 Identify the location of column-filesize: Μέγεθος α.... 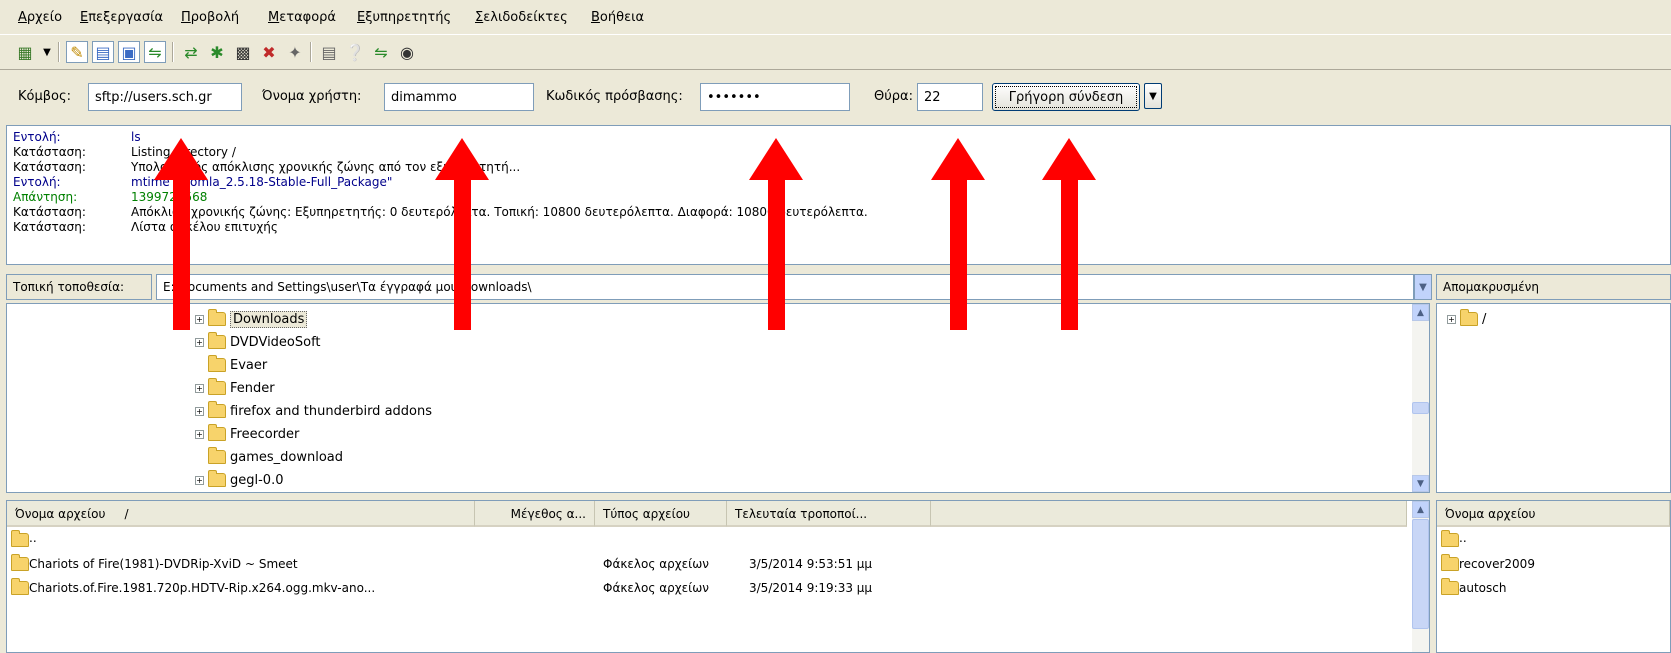
(535, 514).